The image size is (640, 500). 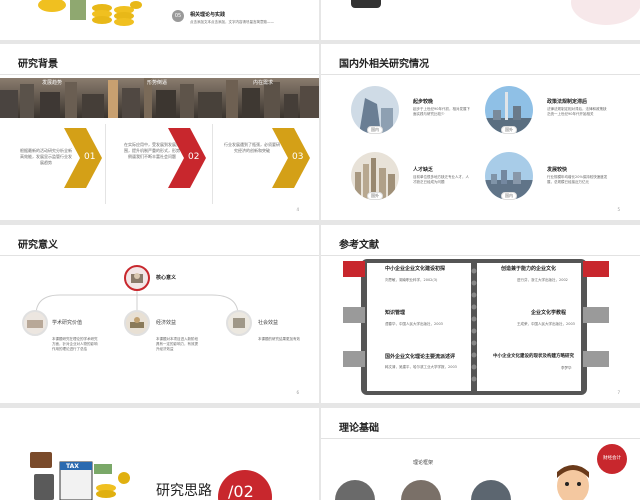 I want to click on ref-6-author: 李梦华, so click(x=566, y=368).